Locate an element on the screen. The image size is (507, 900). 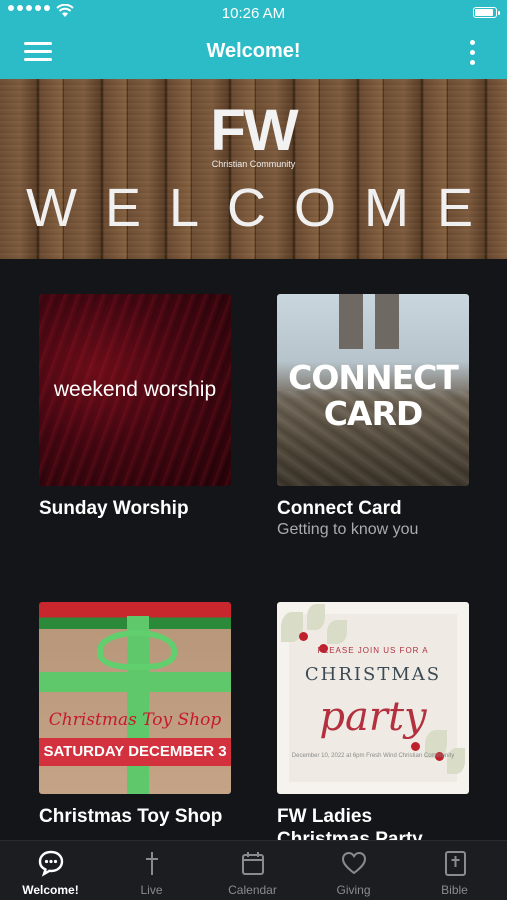
card-sunday-worship: weekend worship Sunday Worship is located at coordinates (135, 407).